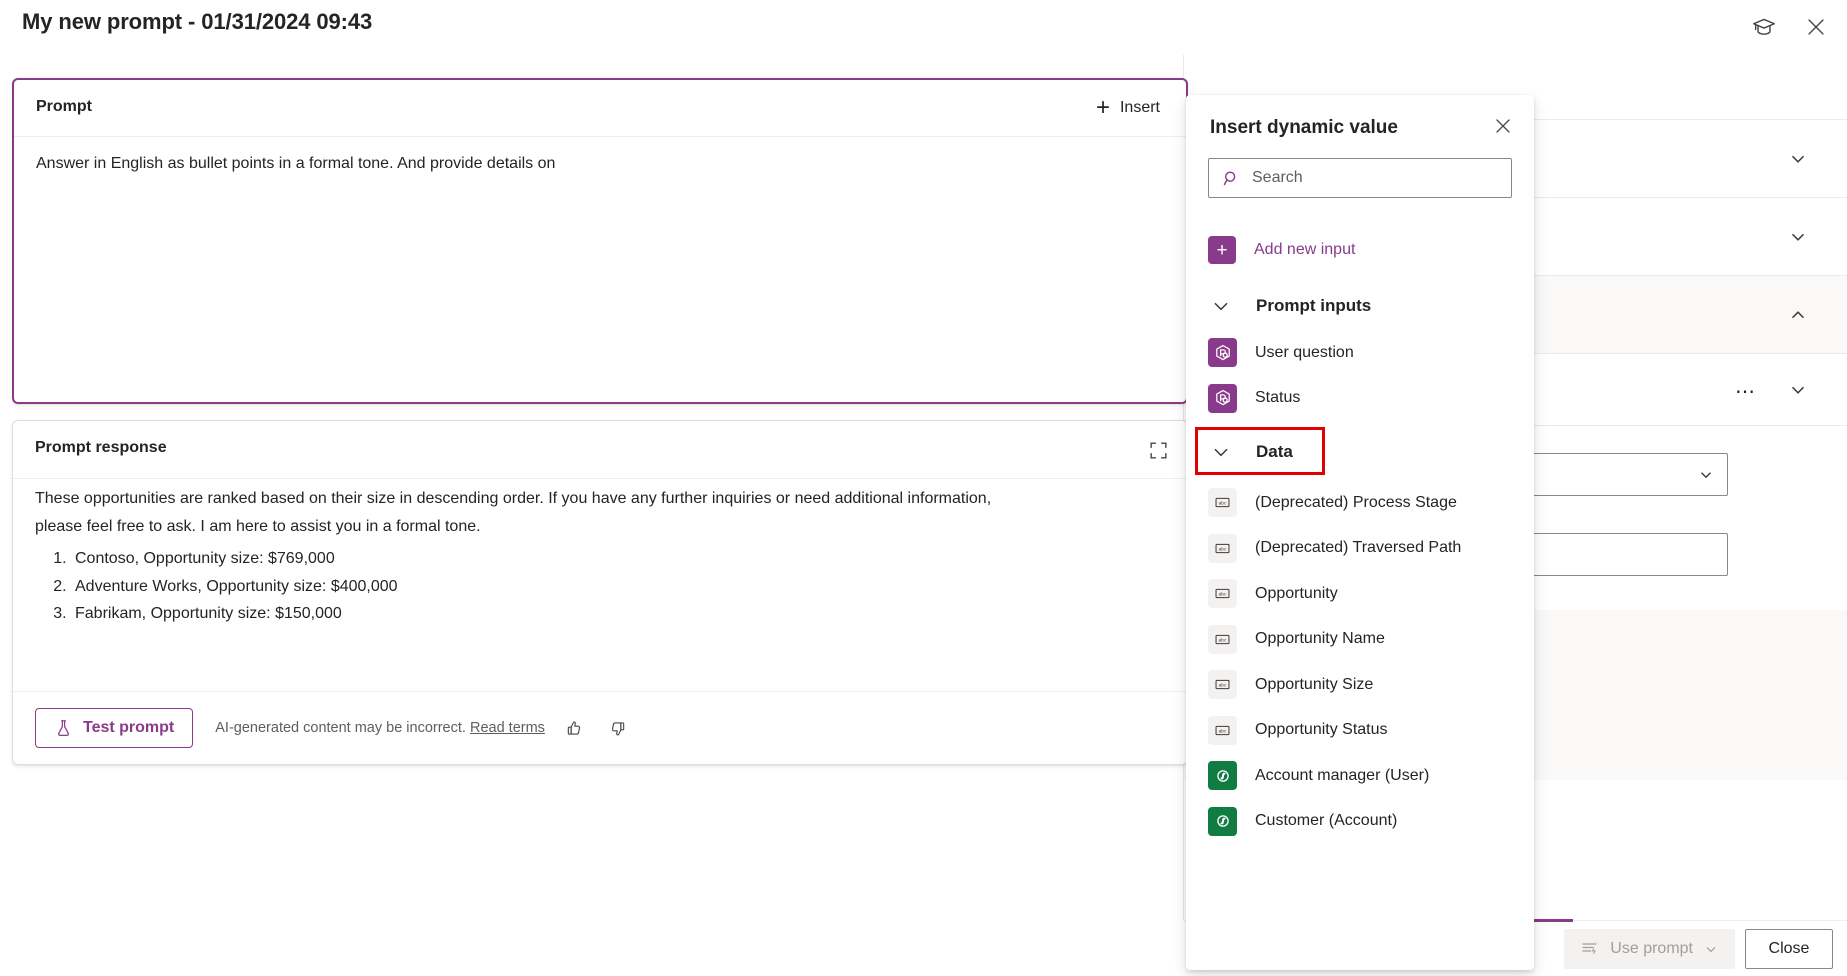 The image size is (1847, 976). What do you see at coordinates (197, 21) in the screenshot?
I see `page-title: My new prompt - 01/31/2024 09:43` at bounding box center [197, 21].